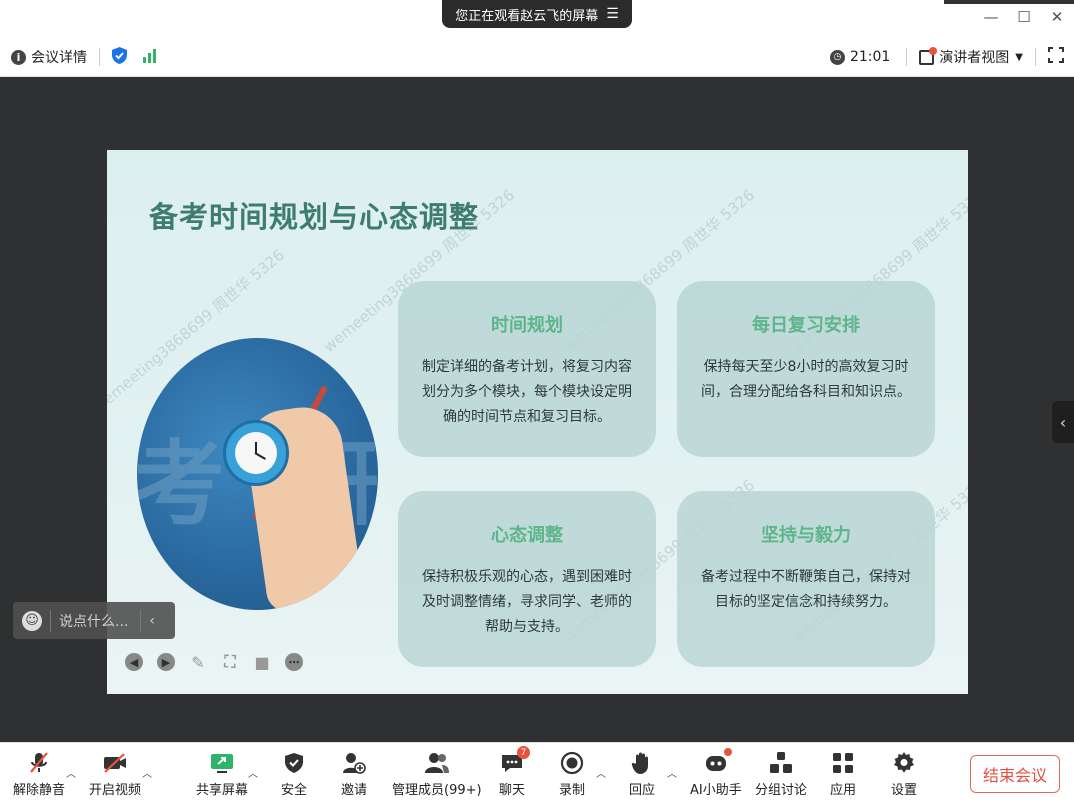 This screenshot has height=806, width=1074. Describe the element at coordinates (1063, 422) in the screenshot. I see `expand-panel-chevron-icon: ‹` at that location.